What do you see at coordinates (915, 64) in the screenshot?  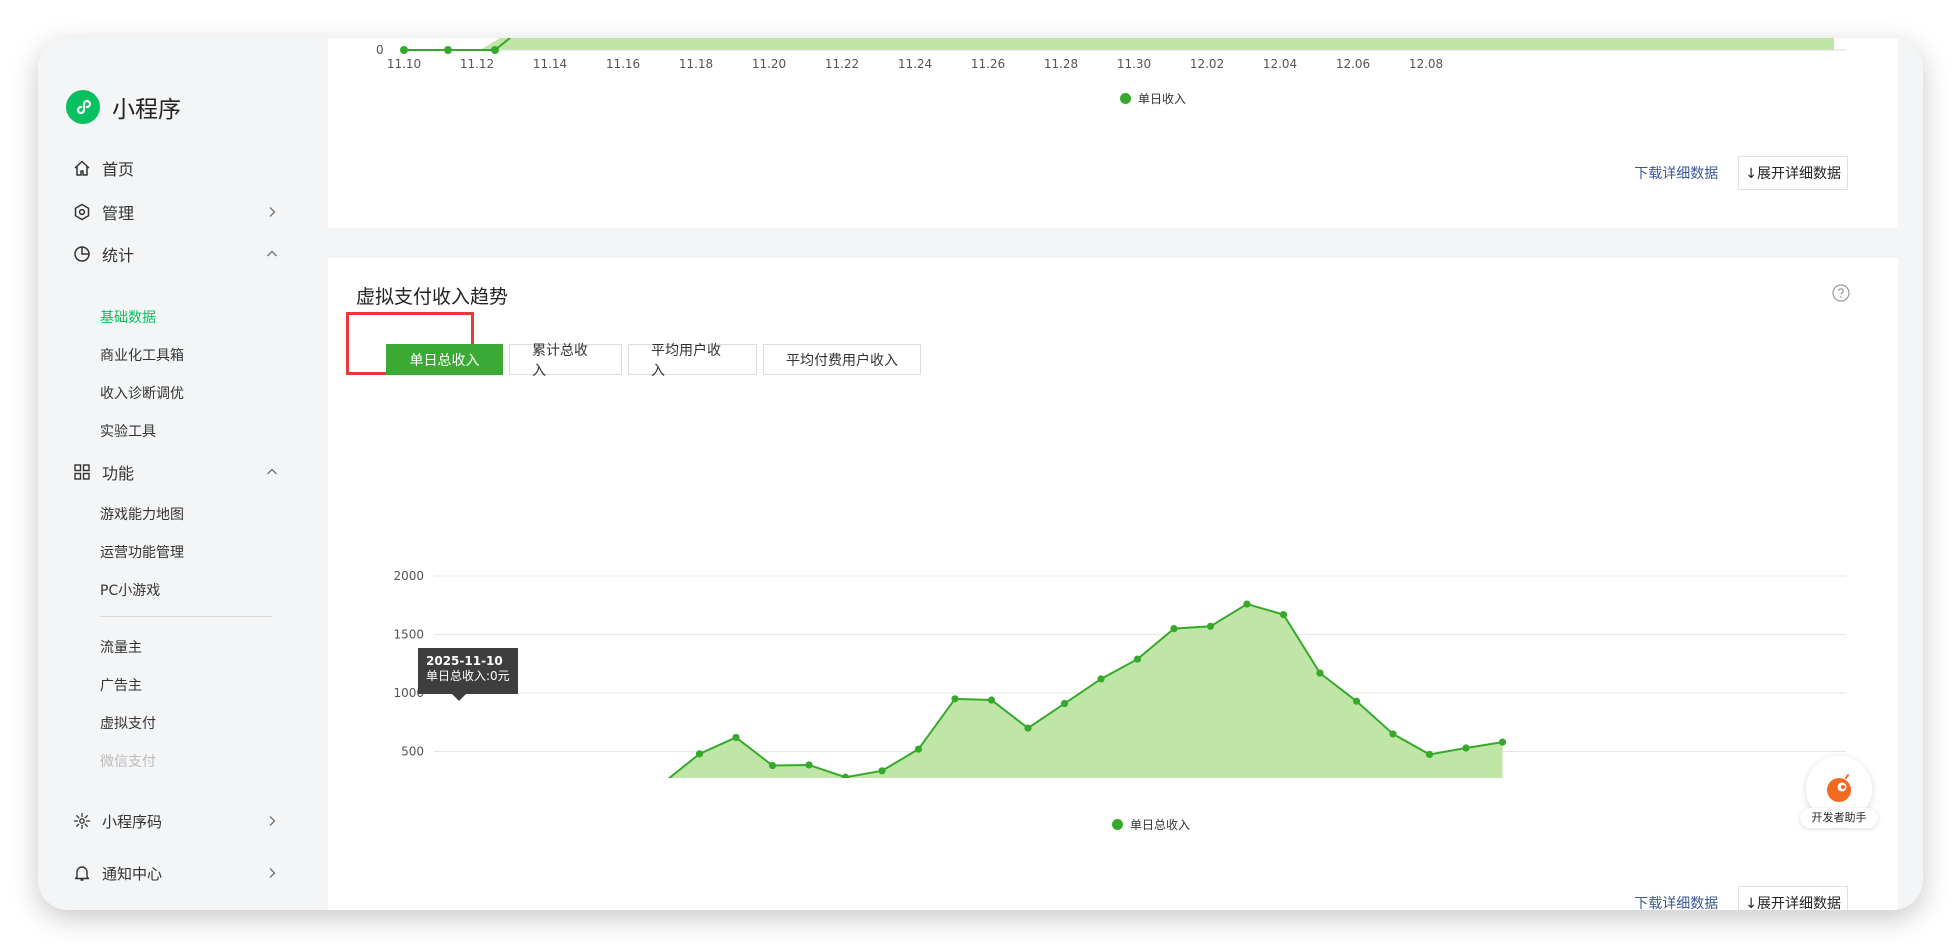 I see `top-x-tick-label: 11.24` at bounding box center [915, 64].